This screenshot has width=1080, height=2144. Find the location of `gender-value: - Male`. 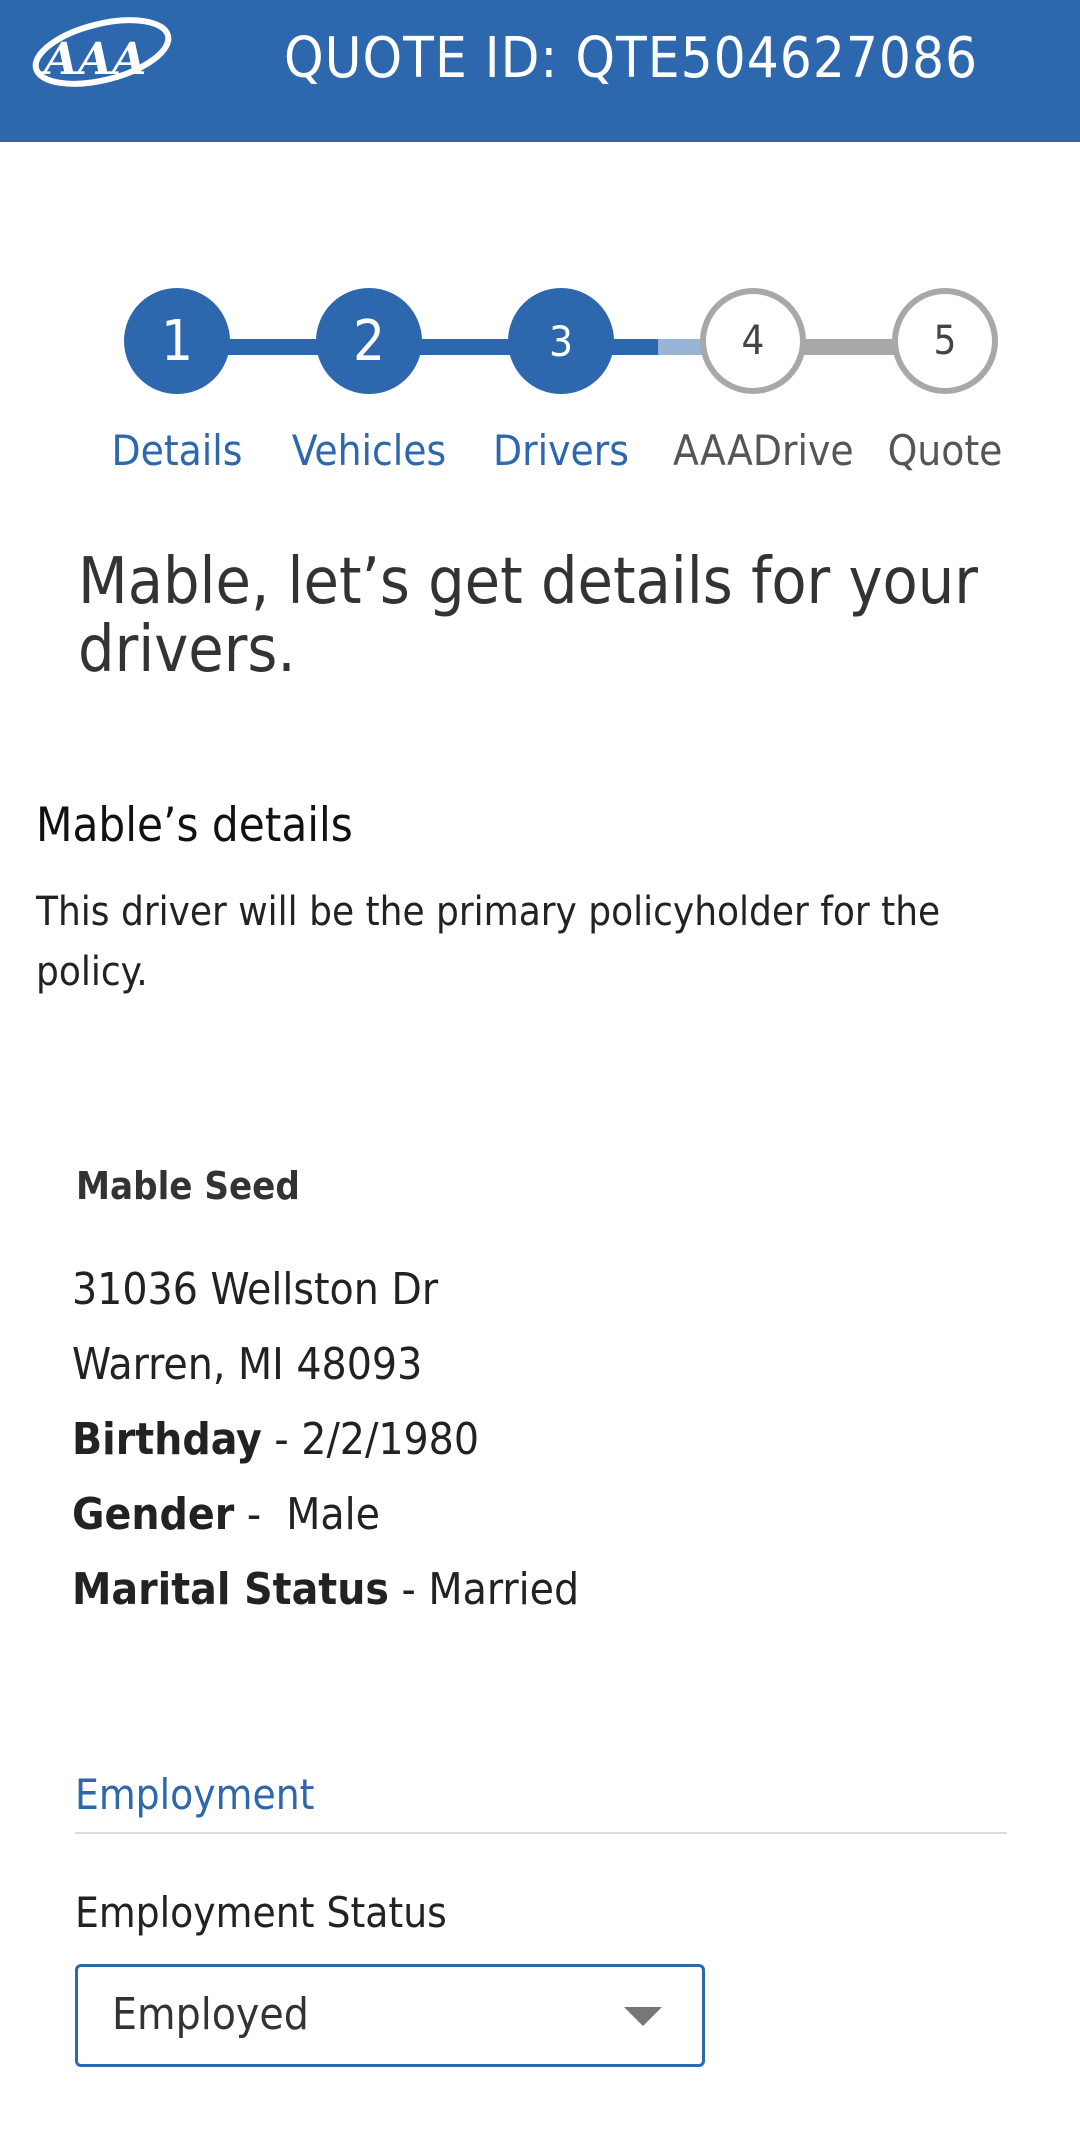

gender-value: - Male is located at coordinates (307, 1514).